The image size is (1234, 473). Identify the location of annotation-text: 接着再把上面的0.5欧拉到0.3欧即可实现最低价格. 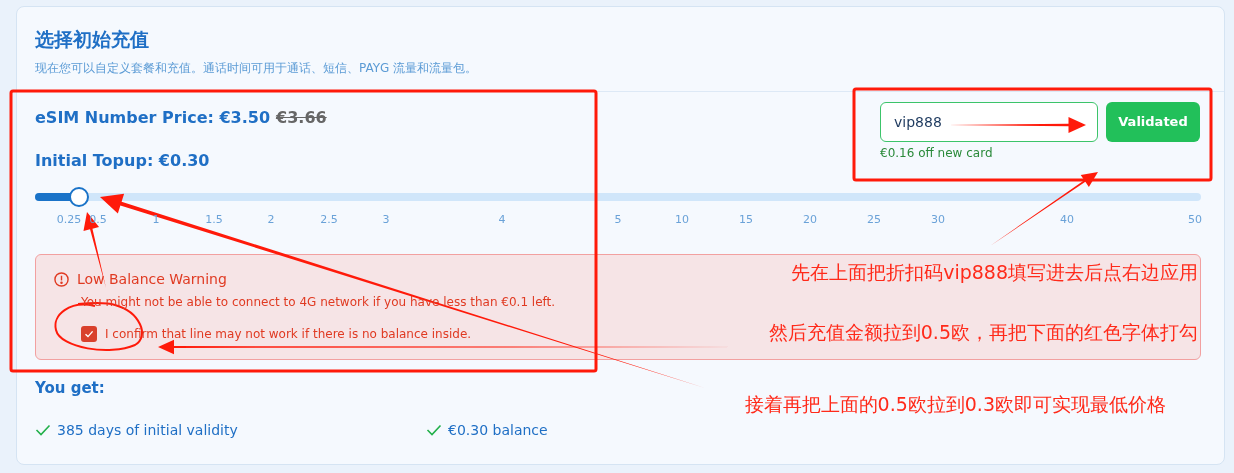
(955, 404).